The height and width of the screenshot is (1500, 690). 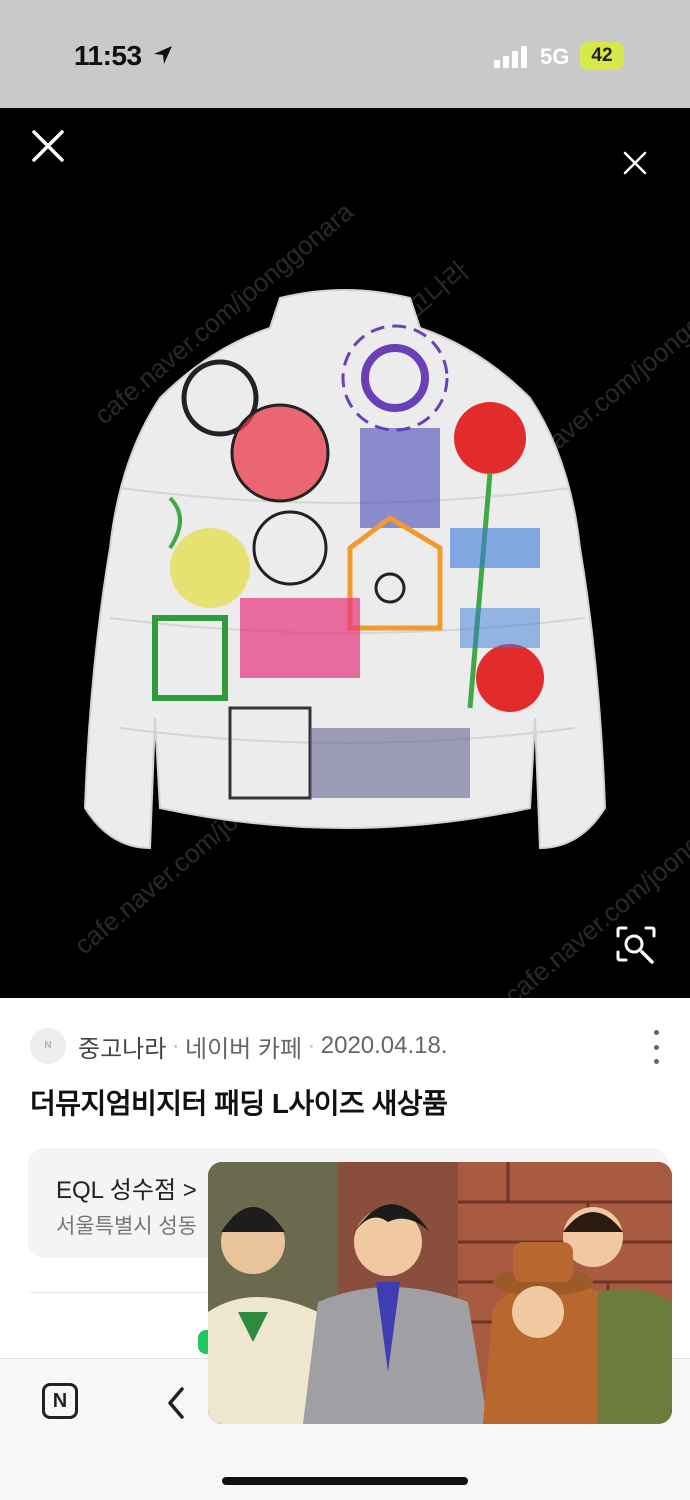 What do you see at coordinates (384, 1045) in the screenshot?
I see `post-date: 2020.04.18.` at bounding box center [384, 1045].